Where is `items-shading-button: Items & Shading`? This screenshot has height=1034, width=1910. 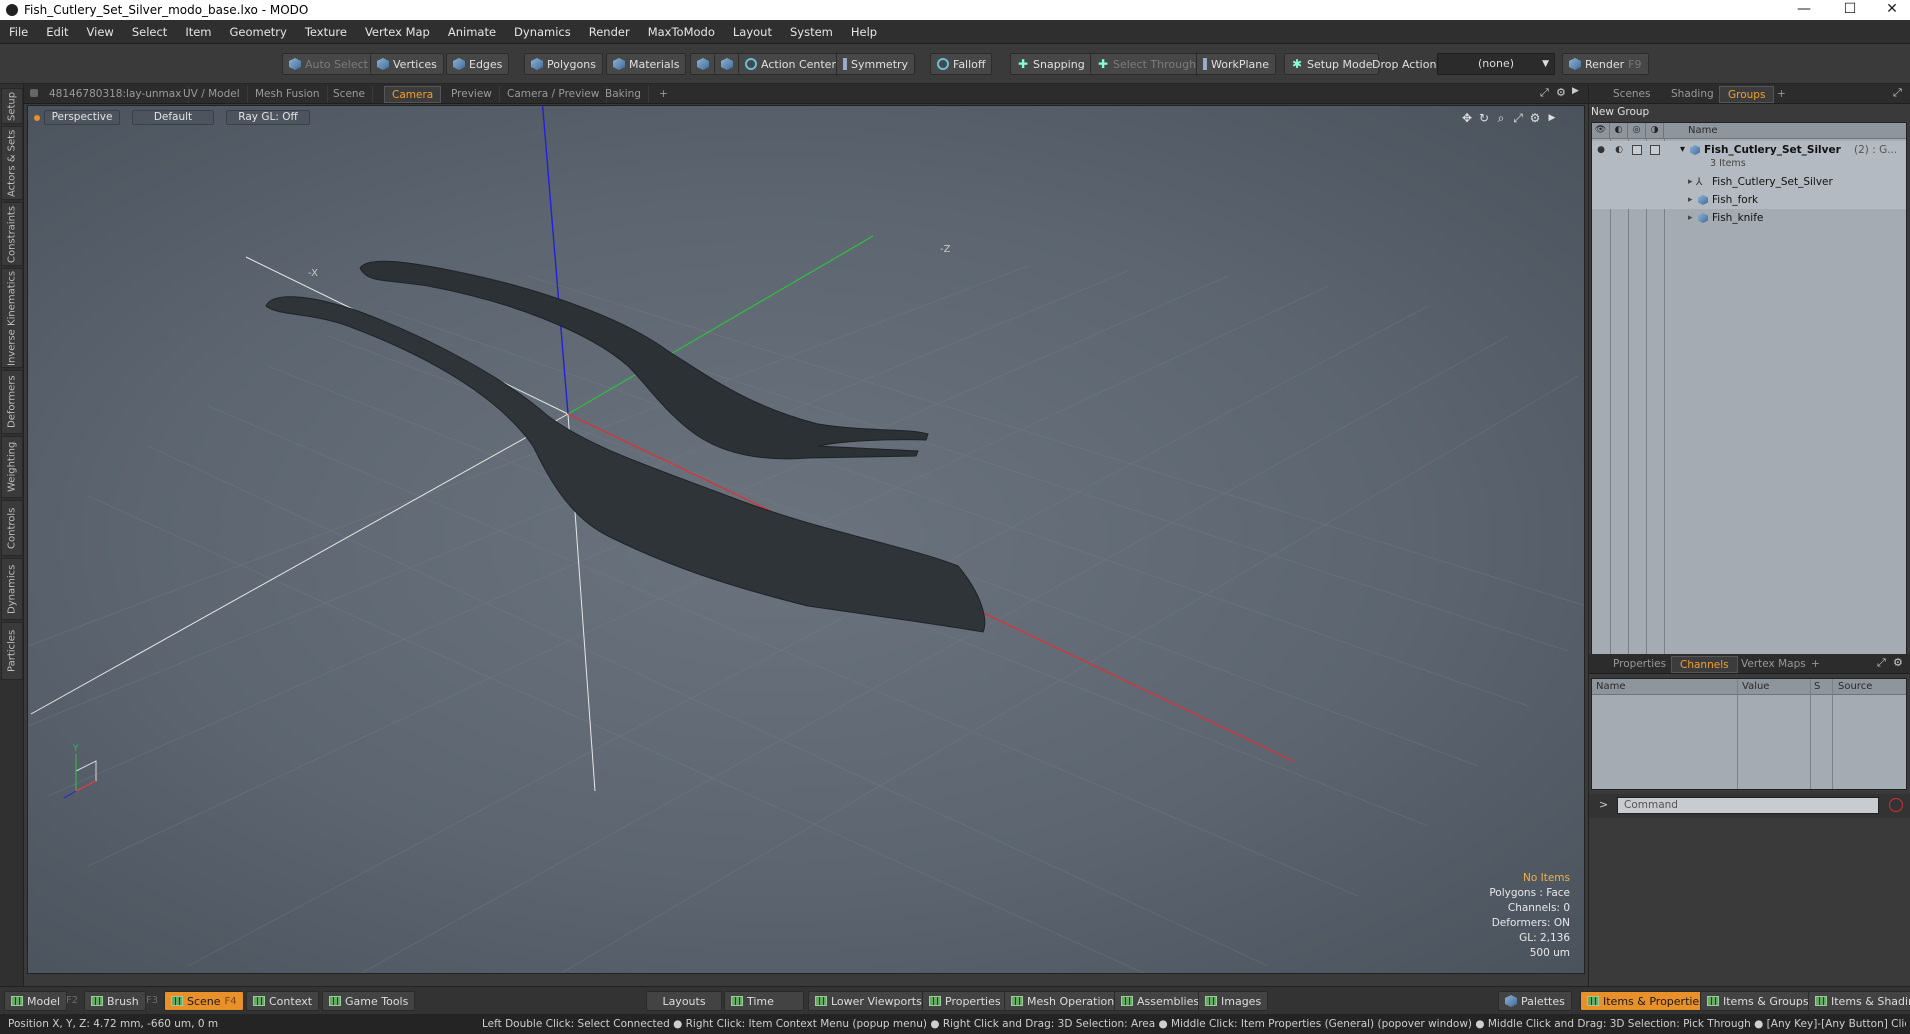 items-shading-button: Items & Shading is located at coordinates (1859, 1001).